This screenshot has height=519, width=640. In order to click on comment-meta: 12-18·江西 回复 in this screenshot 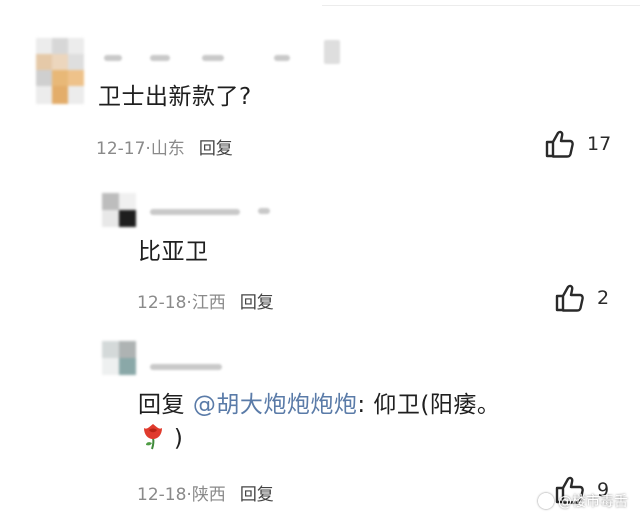, I will do `click(205, 300)`.